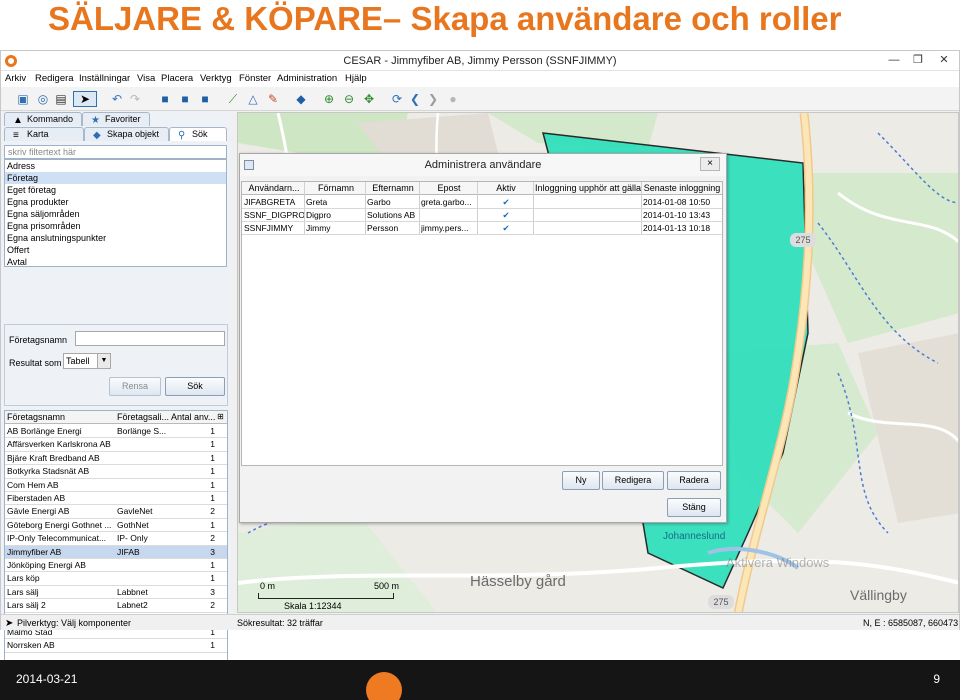 The image size is (960, 700). What do you see at coordinates (150, 338) in the screenshot?
I see `company-name-input` at bounding box center [150, 338].